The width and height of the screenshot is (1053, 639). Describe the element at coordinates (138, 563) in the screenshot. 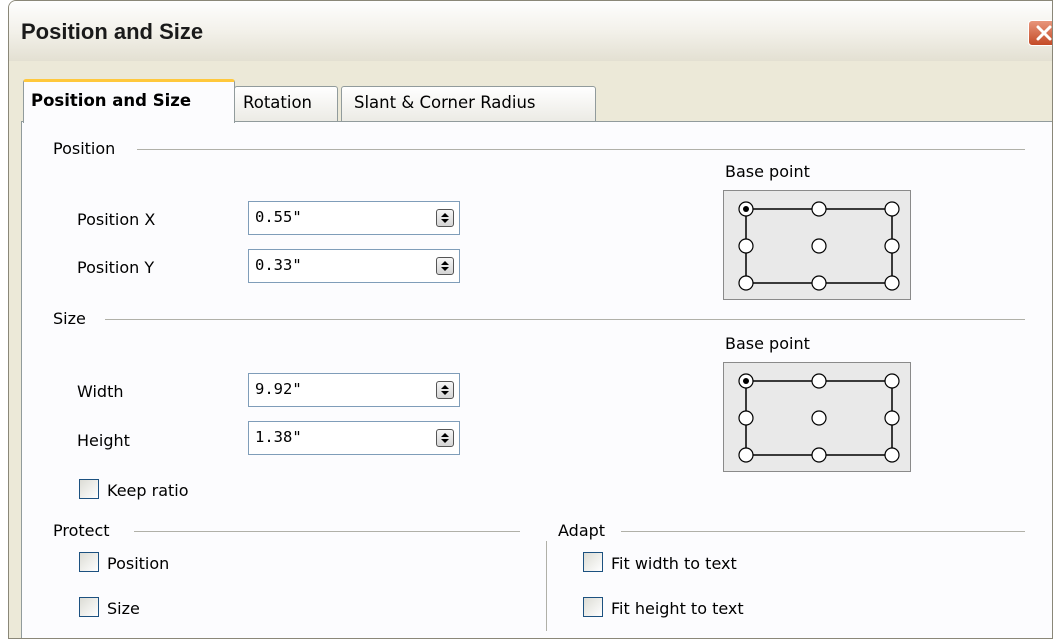

I see `protect-position-label: Position` at that location.